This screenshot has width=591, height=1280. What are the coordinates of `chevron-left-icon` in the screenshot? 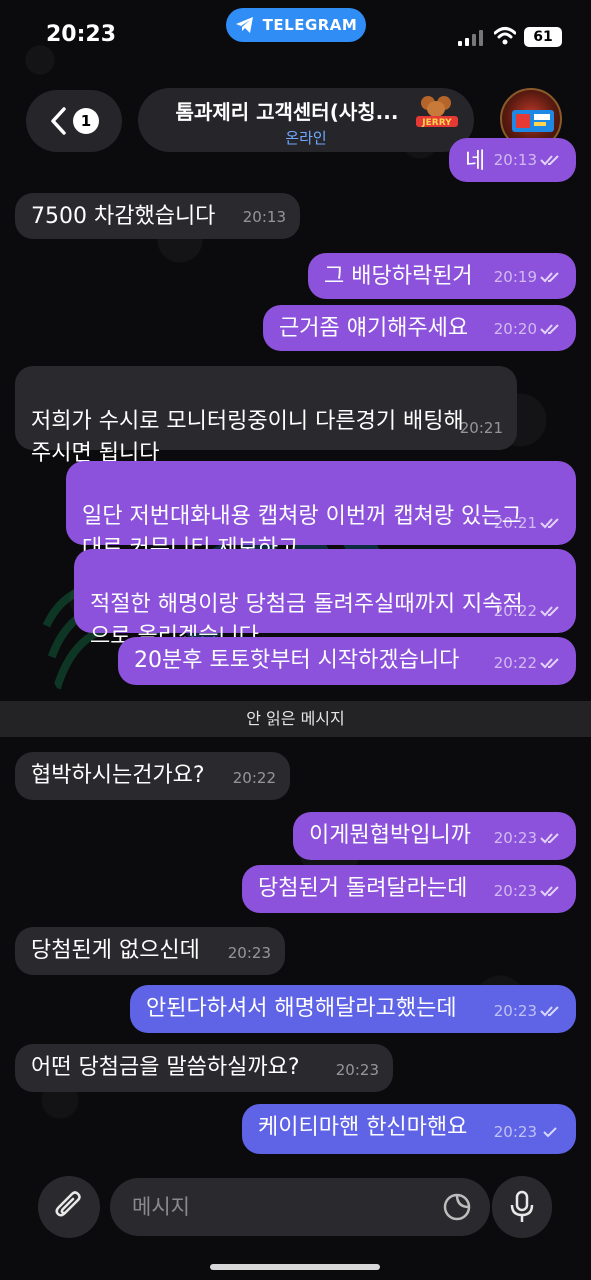 It's located at (58, 121).